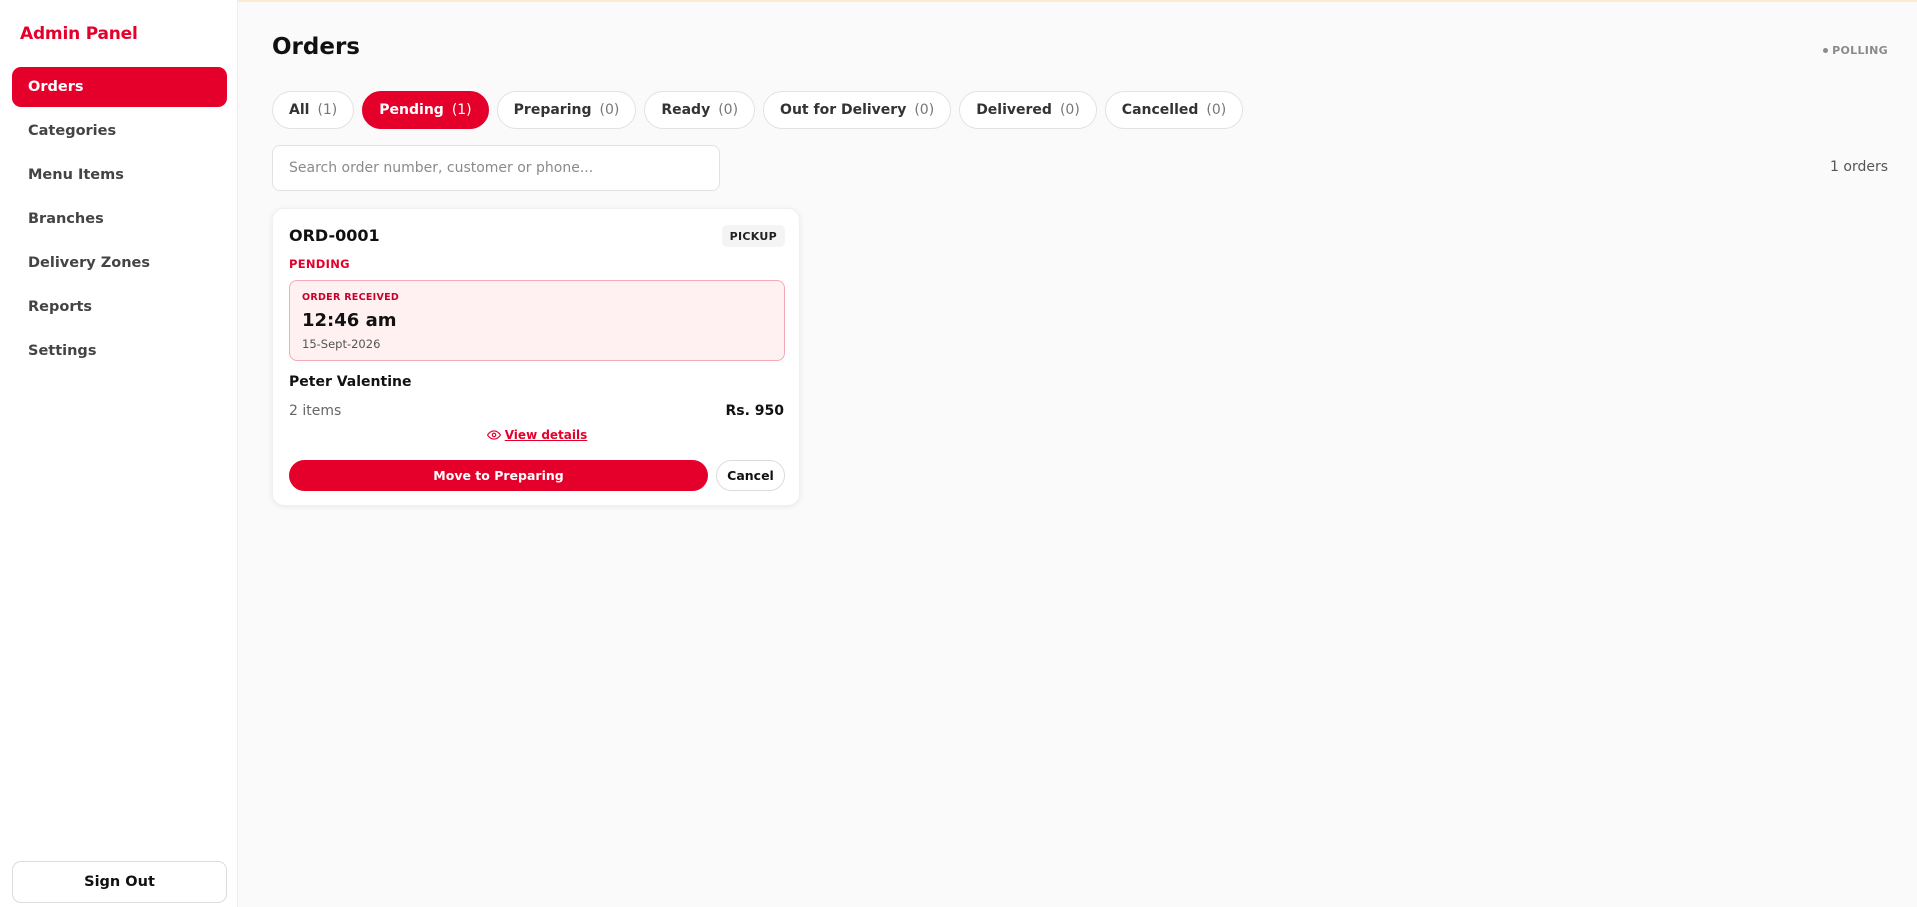 This screenshot has width=1917, height=907. Describe the element at coordinates (750, 475) in the screenshot. I see `cancel-order-button: Cancel` at that location.